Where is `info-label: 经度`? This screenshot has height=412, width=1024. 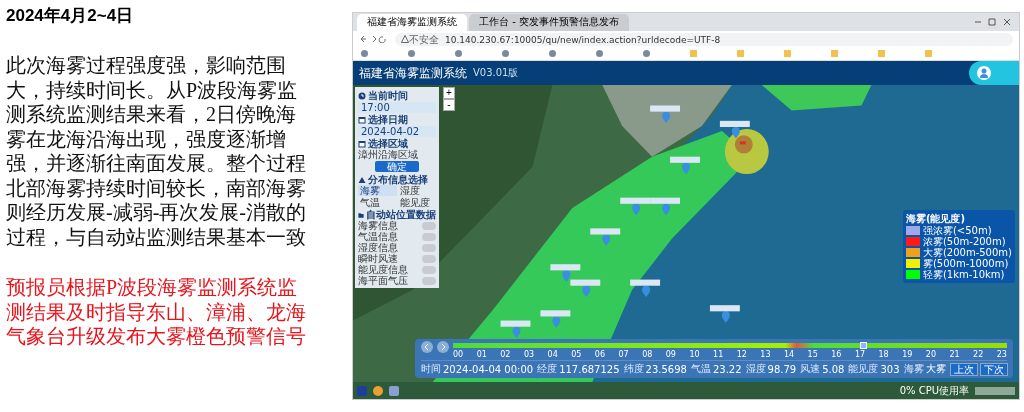
info-label: 经度 is located at coordinates (547, 369).